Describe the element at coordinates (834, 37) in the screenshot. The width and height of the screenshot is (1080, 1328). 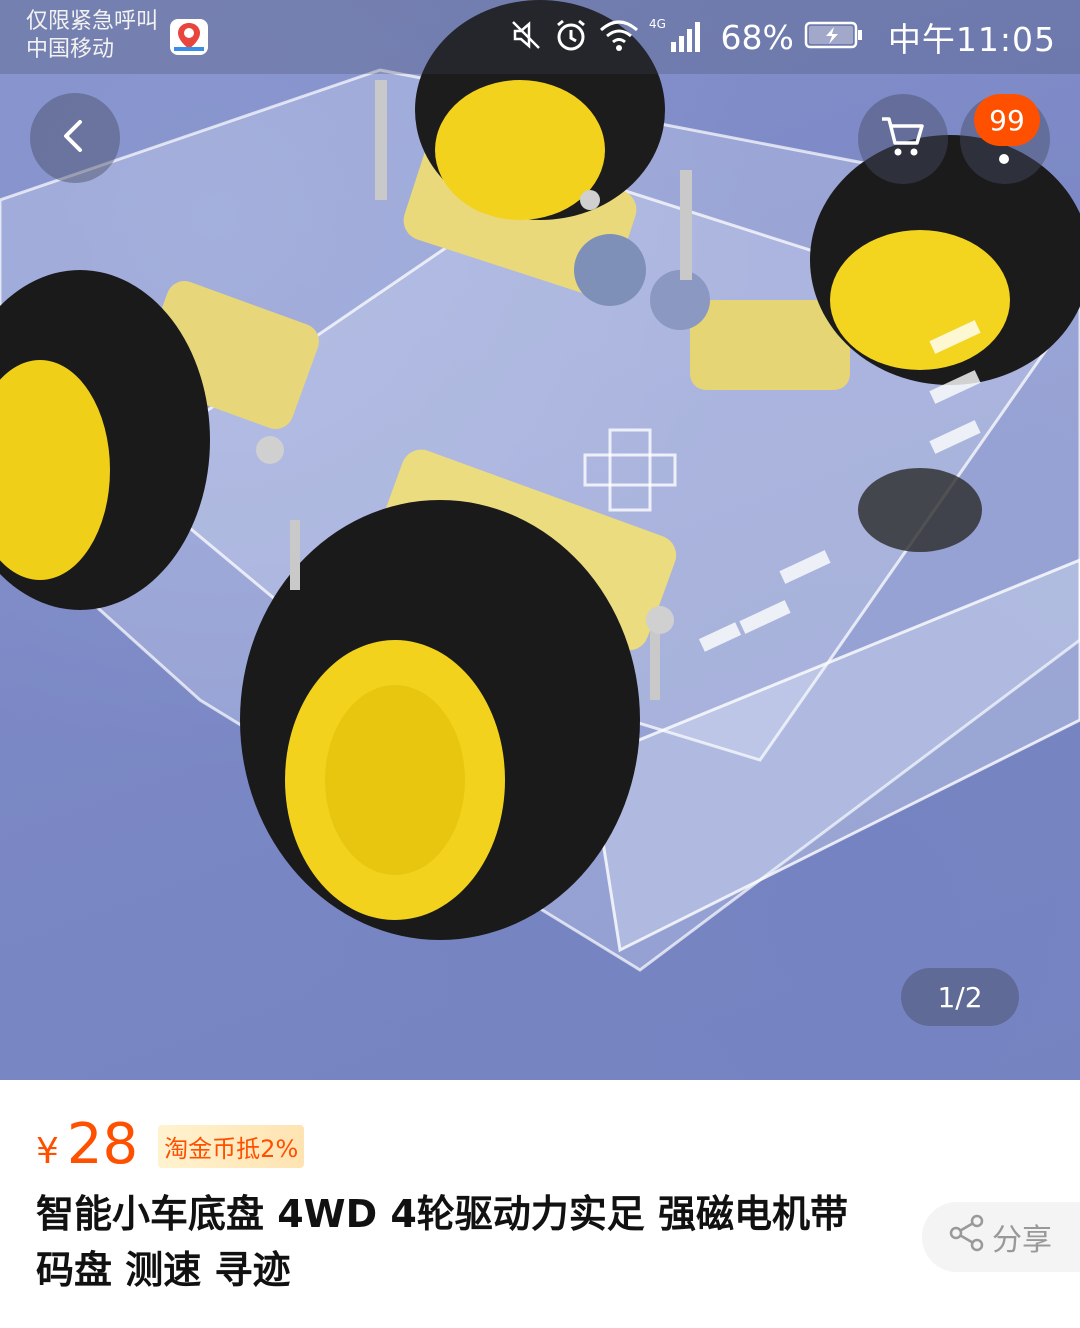
I see `battery-icon` at that location.